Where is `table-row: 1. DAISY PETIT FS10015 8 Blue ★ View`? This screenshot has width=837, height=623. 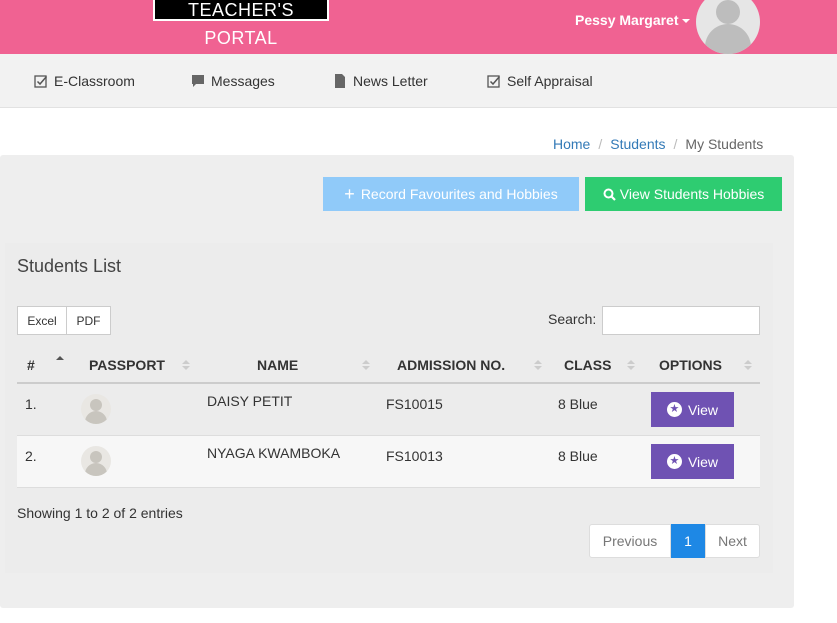 table-row: 1. DAISY PETIT FS10015 8 Blue ★ View is located at coordinates (388, 410).